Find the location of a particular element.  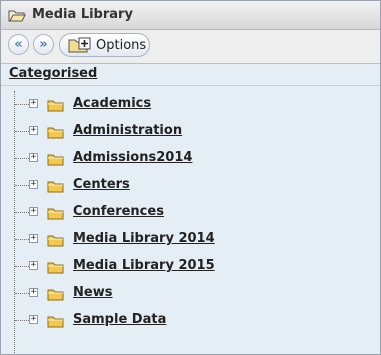

tree-item-label: Media Library 2014 is located at coordinates (144, 238).